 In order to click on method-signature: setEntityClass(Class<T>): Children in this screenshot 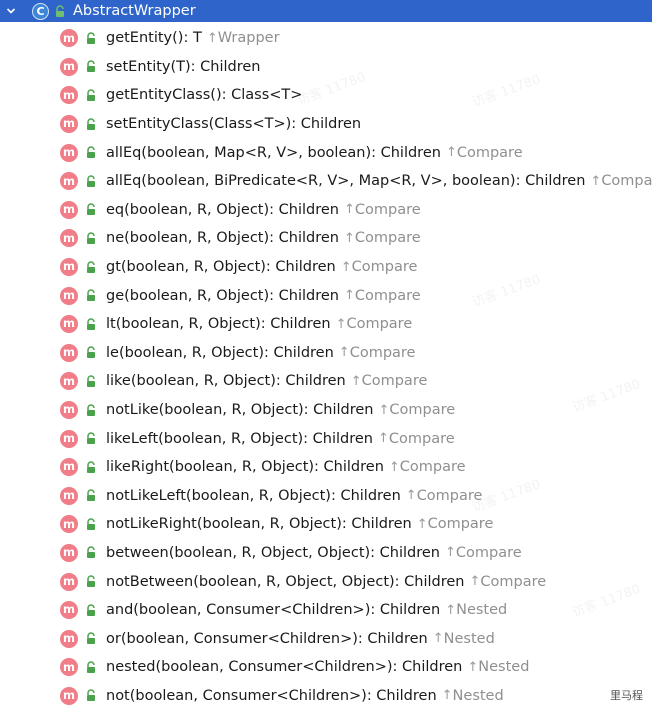, I will do `click(234, 124)`.